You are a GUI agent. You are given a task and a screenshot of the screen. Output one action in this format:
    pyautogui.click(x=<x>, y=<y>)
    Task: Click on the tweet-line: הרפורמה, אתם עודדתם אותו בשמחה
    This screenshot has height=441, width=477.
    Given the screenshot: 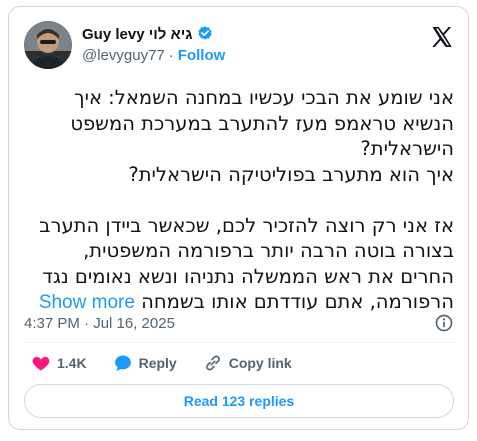 What is the action you would take?
    pyautogui.click(x=297, y=301)
    